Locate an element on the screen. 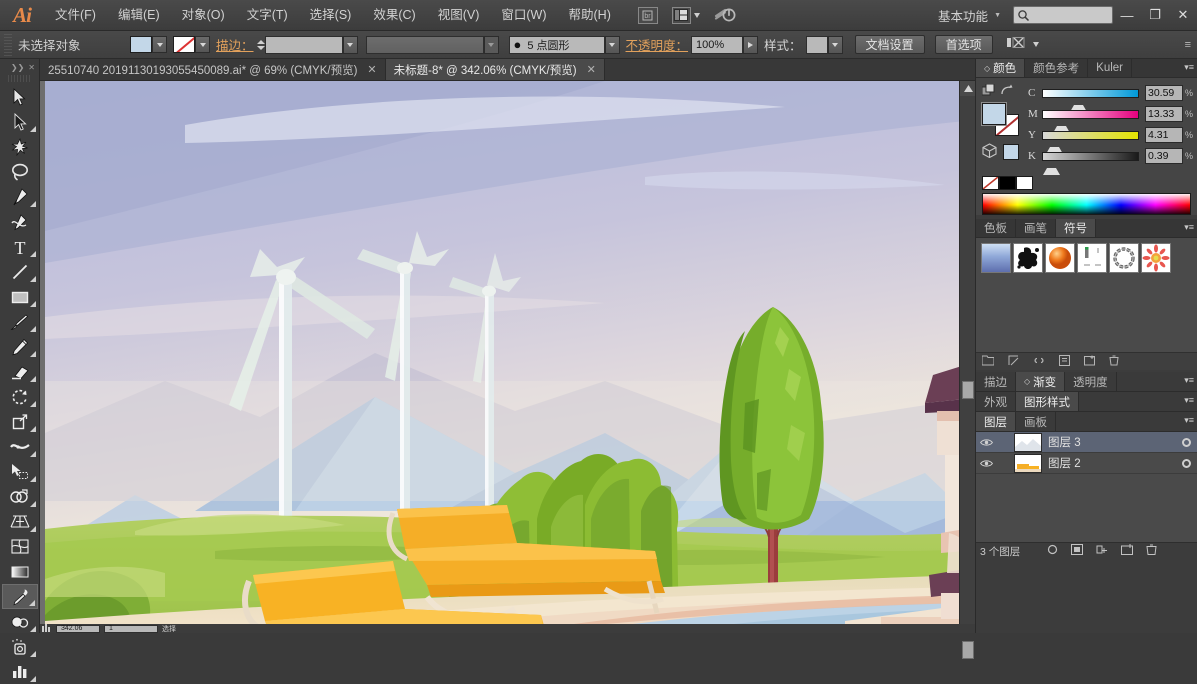  artboard-number-field: 1 is located at coordinates (131, 628).